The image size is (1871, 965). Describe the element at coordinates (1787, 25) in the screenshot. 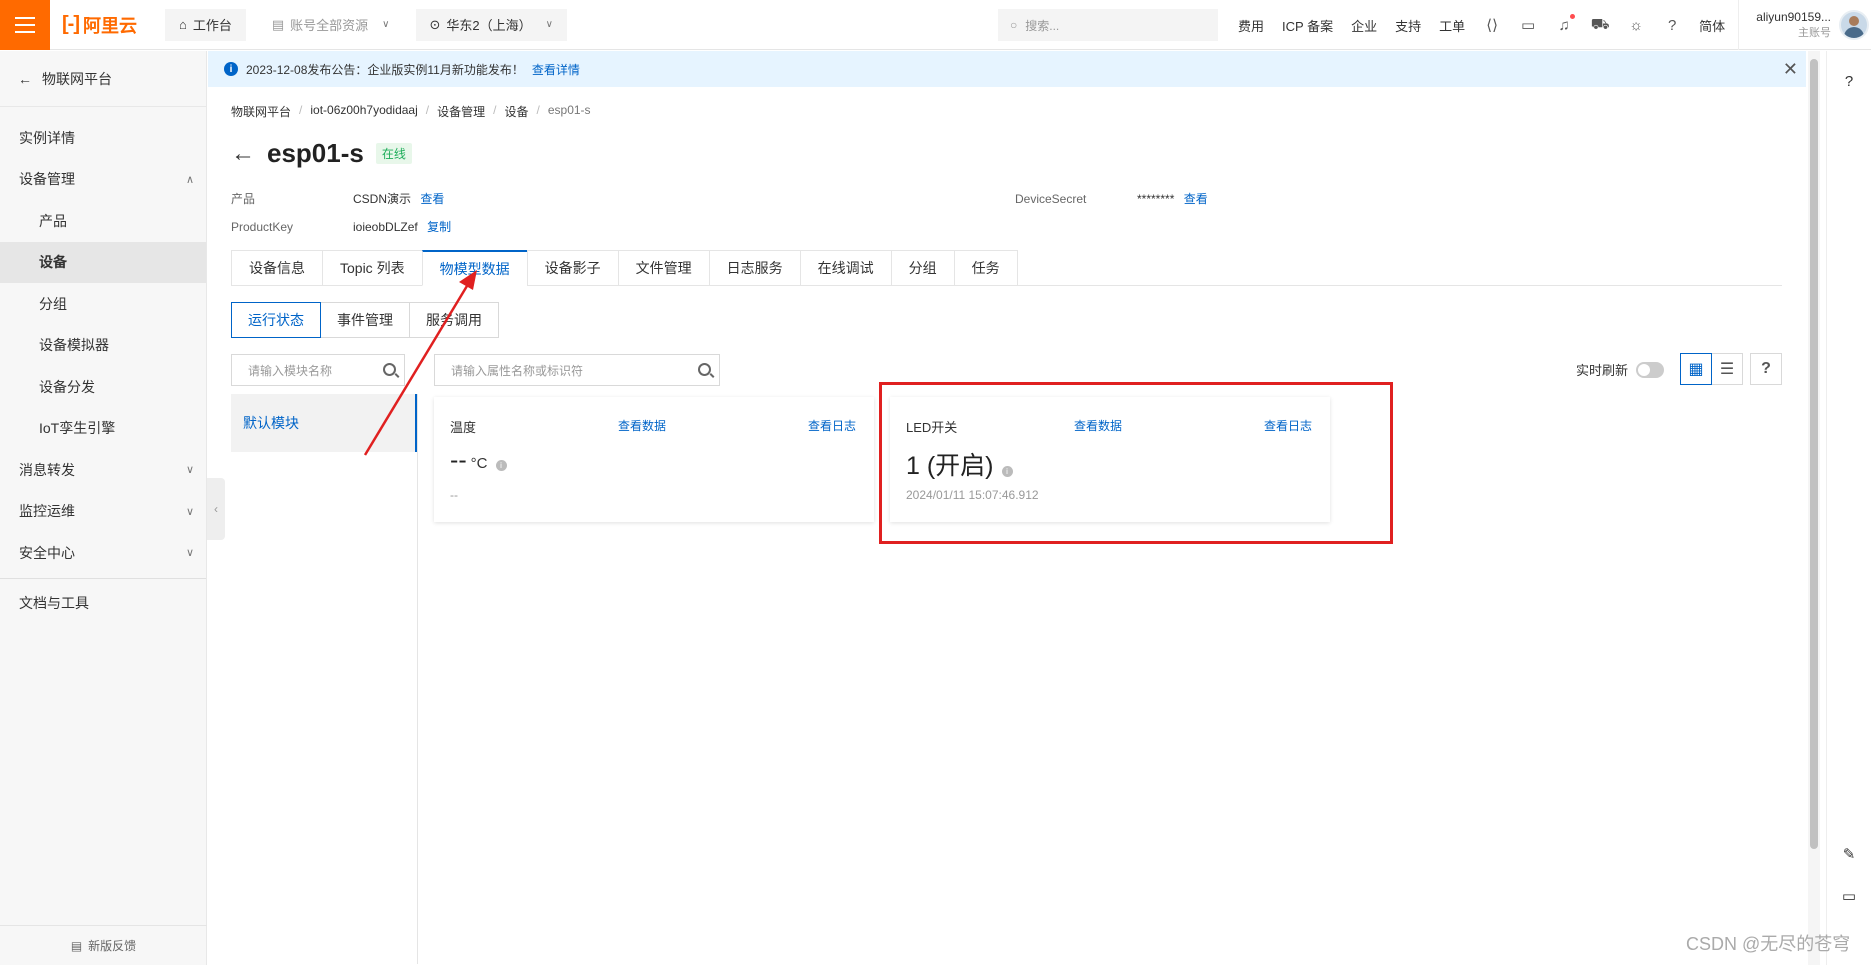

I see `username: aliyun90159... 主账号` at that location.